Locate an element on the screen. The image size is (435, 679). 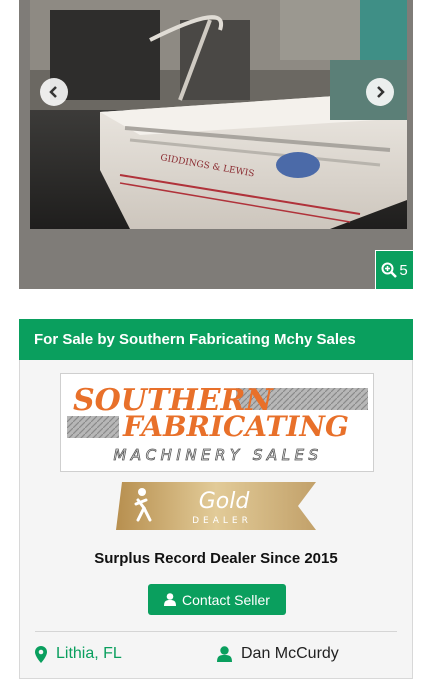
photo-zoom-button: 5 is located at coordinates (394, 269).